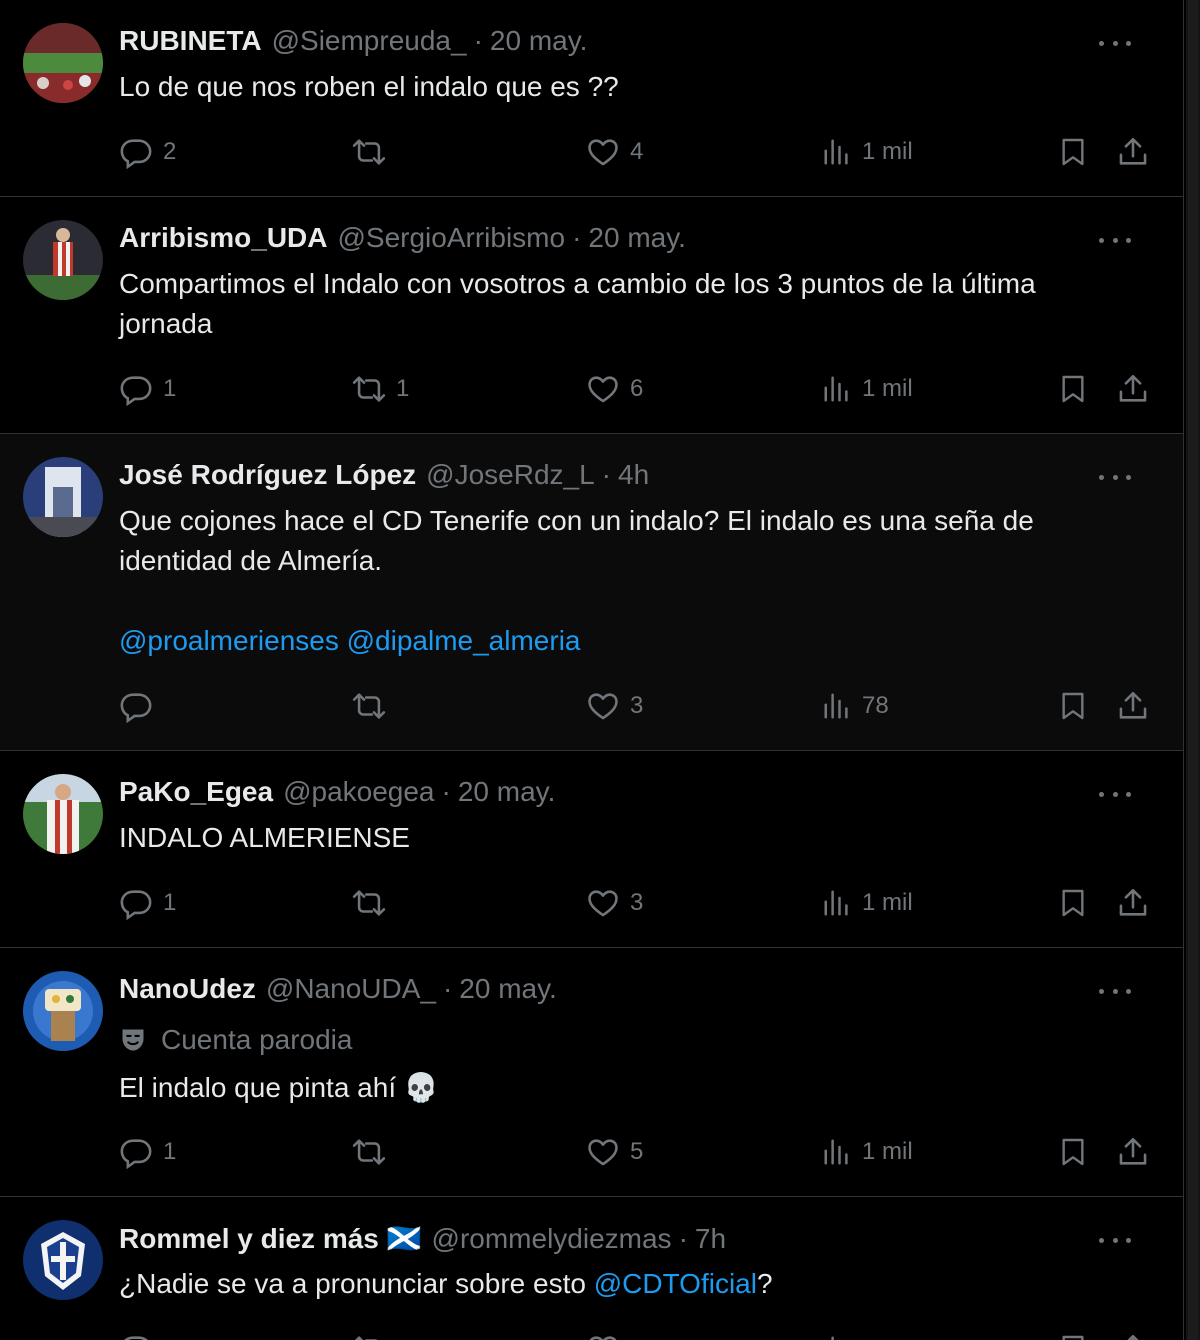  I want to click on author-handle: @JoseRdz_L, so click(510, 475).